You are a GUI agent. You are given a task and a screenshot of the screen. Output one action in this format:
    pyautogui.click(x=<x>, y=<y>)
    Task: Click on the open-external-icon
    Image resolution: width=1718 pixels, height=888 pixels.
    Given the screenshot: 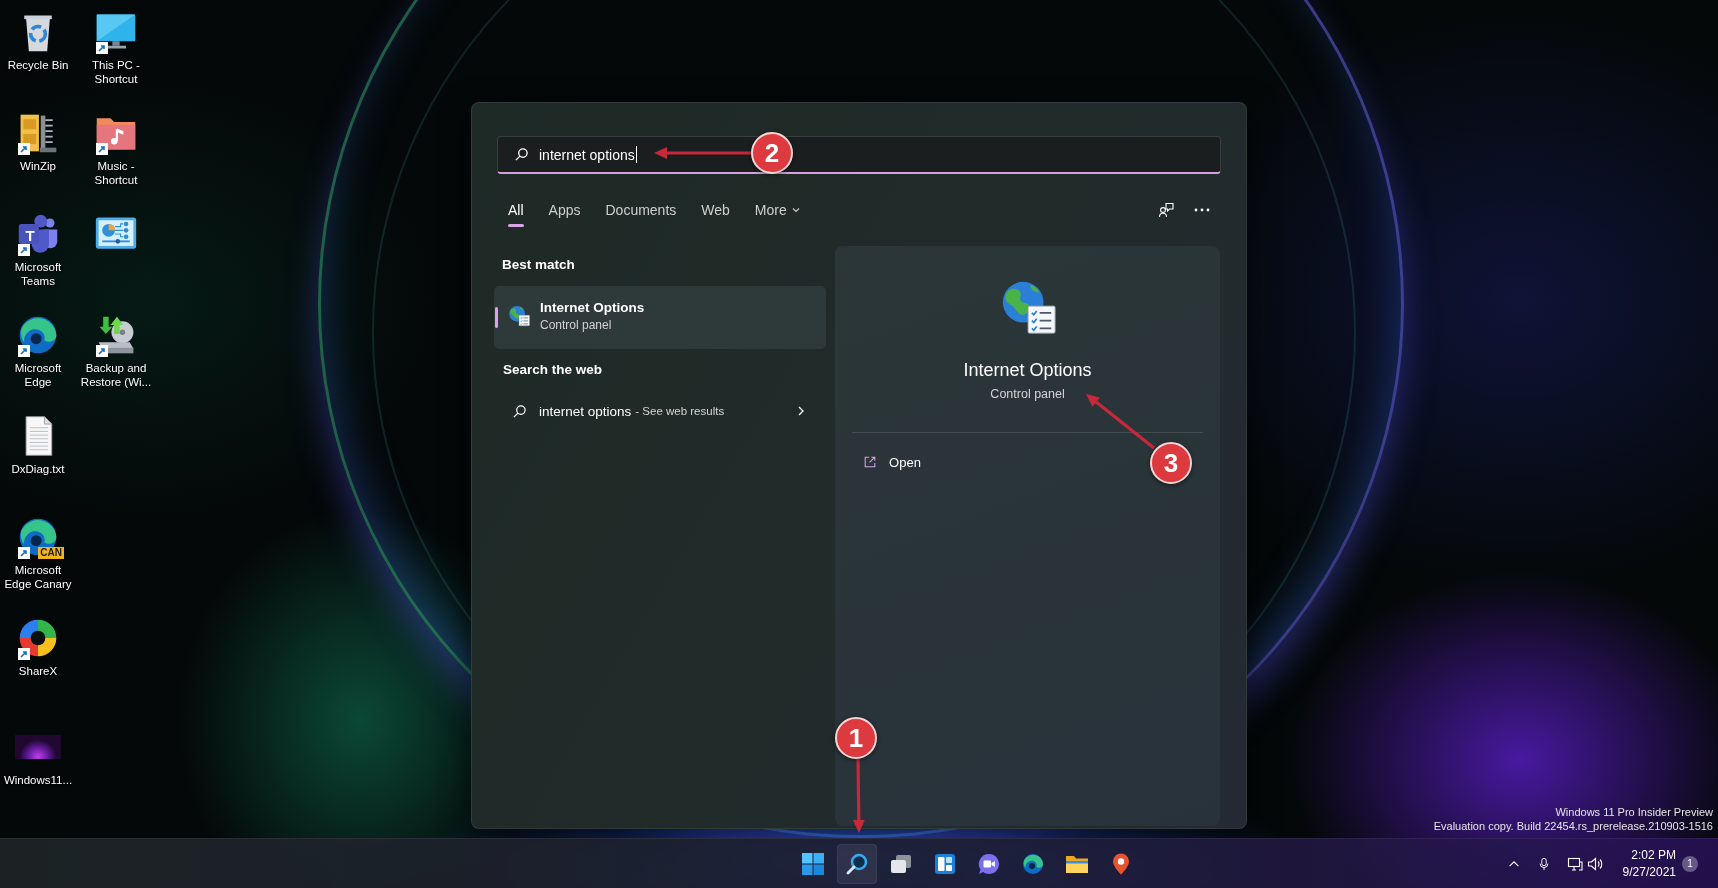 What is the action you would take?
    pyautogui.click(x=870, y=462)
    